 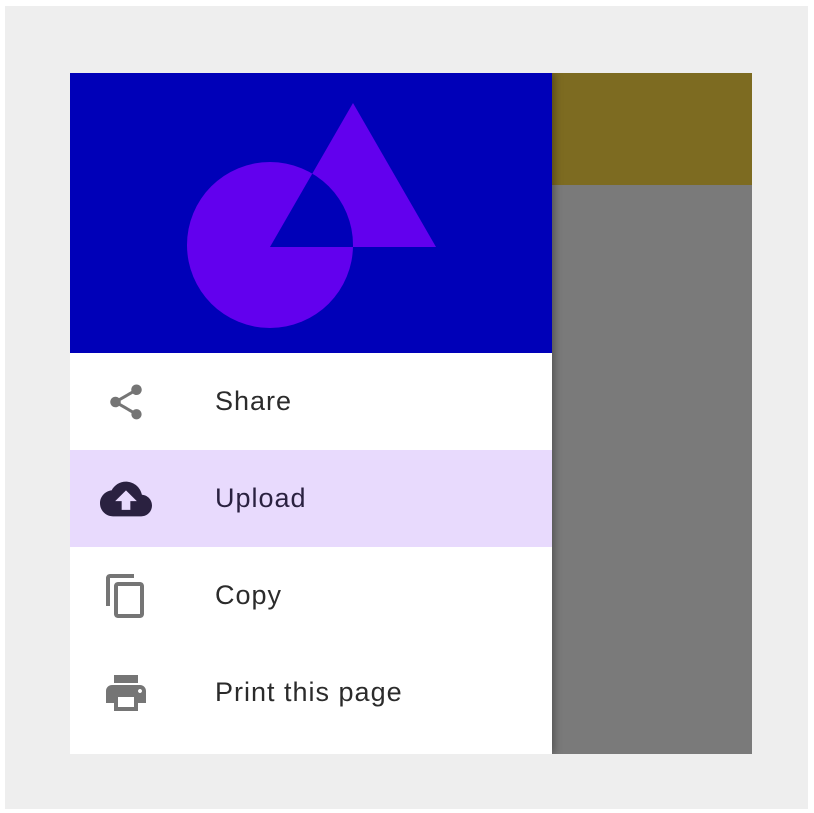 What do you see at coordinates (126, 402) in the screenshot?
I see `share-icon` at bounding box center [126, 402].